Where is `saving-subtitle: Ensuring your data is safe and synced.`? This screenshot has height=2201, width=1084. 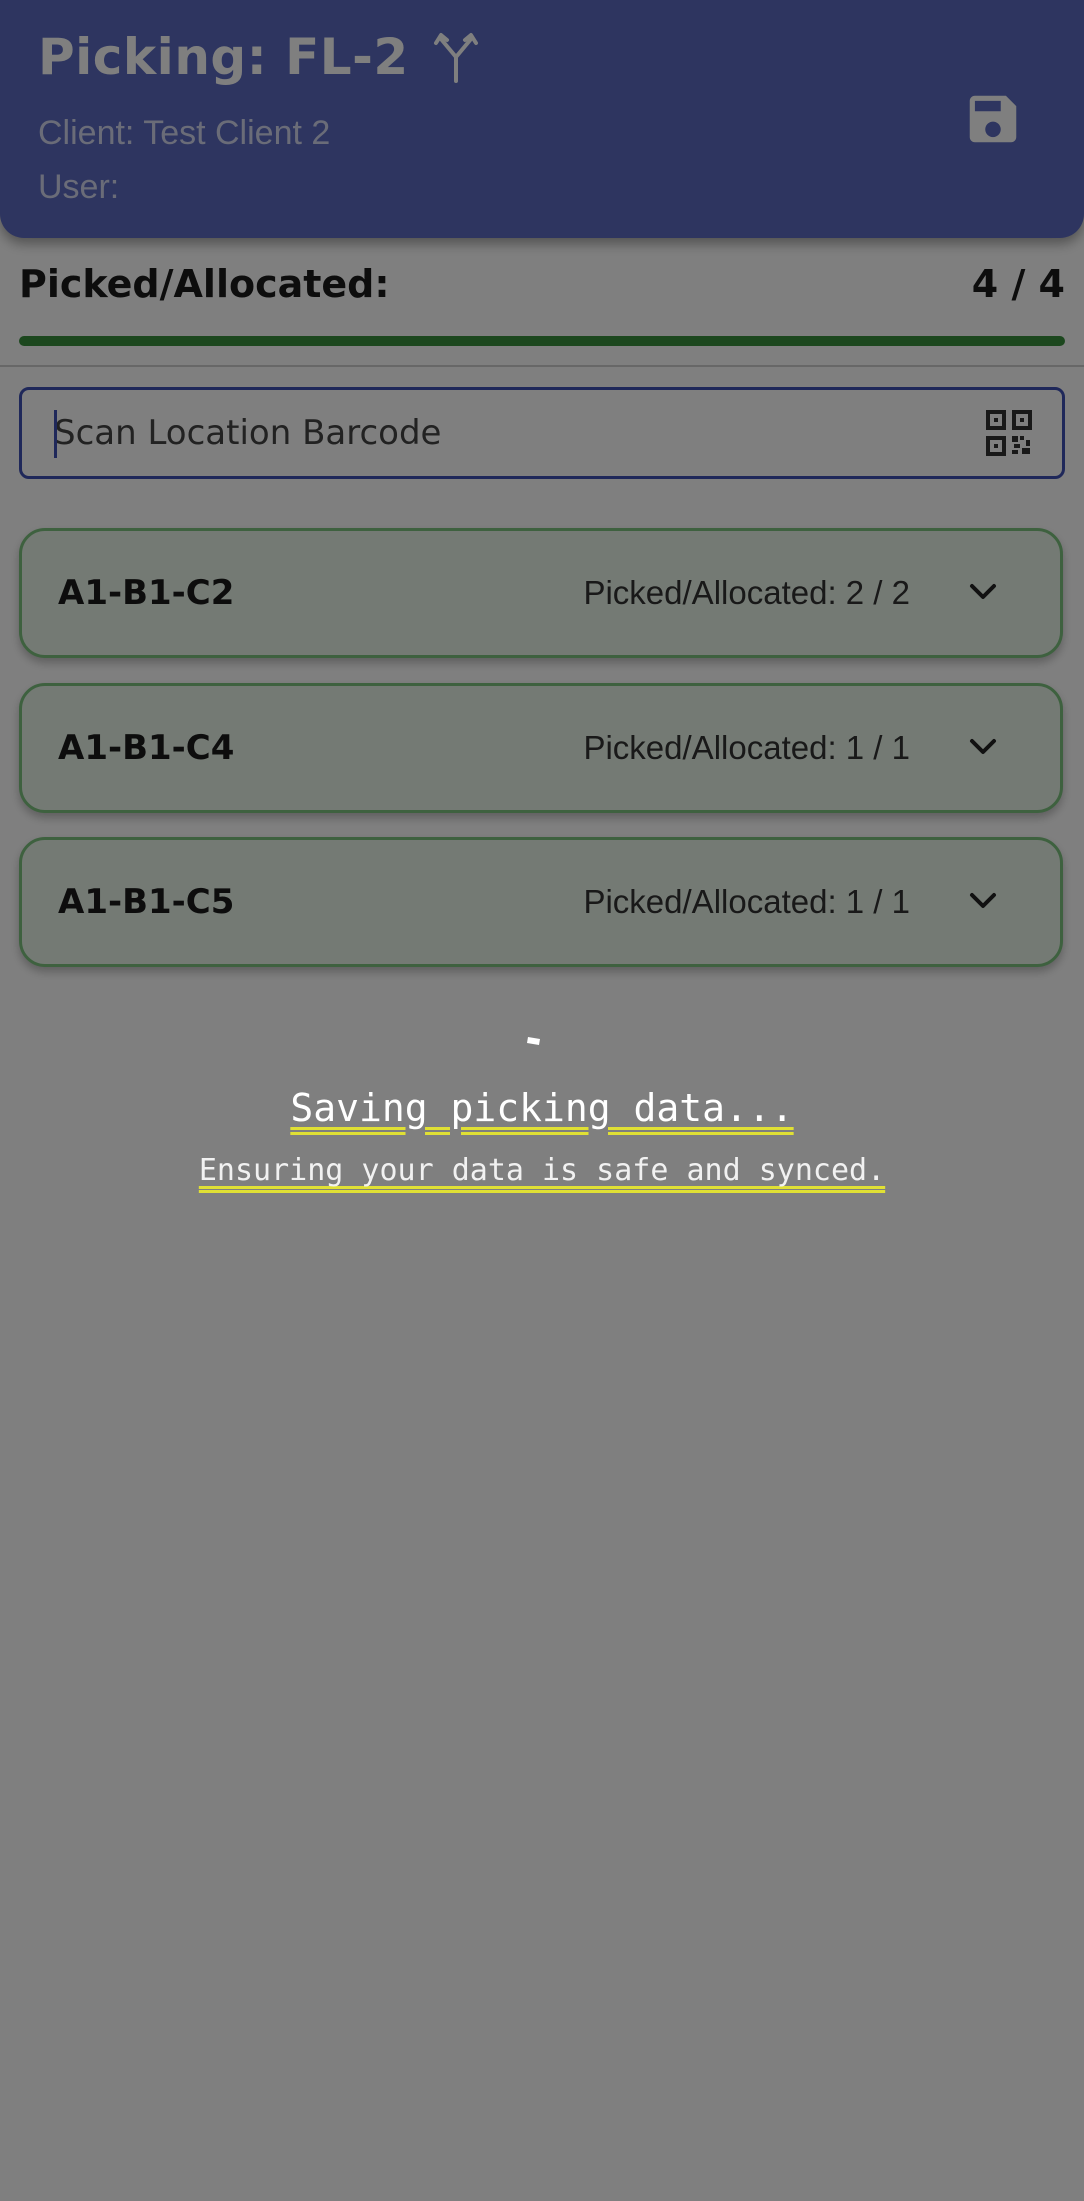 saving-subtitle: Ensuring your data is safe and synced. is located at coordinates (542, 1170).